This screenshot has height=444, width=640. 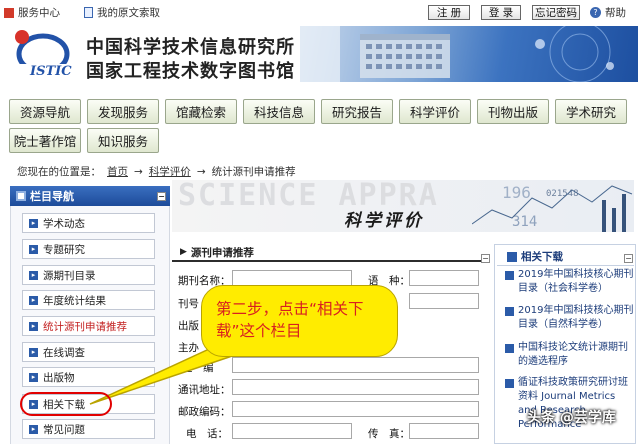 I want to click on svg-text: 196, so click(x=516, y=192).